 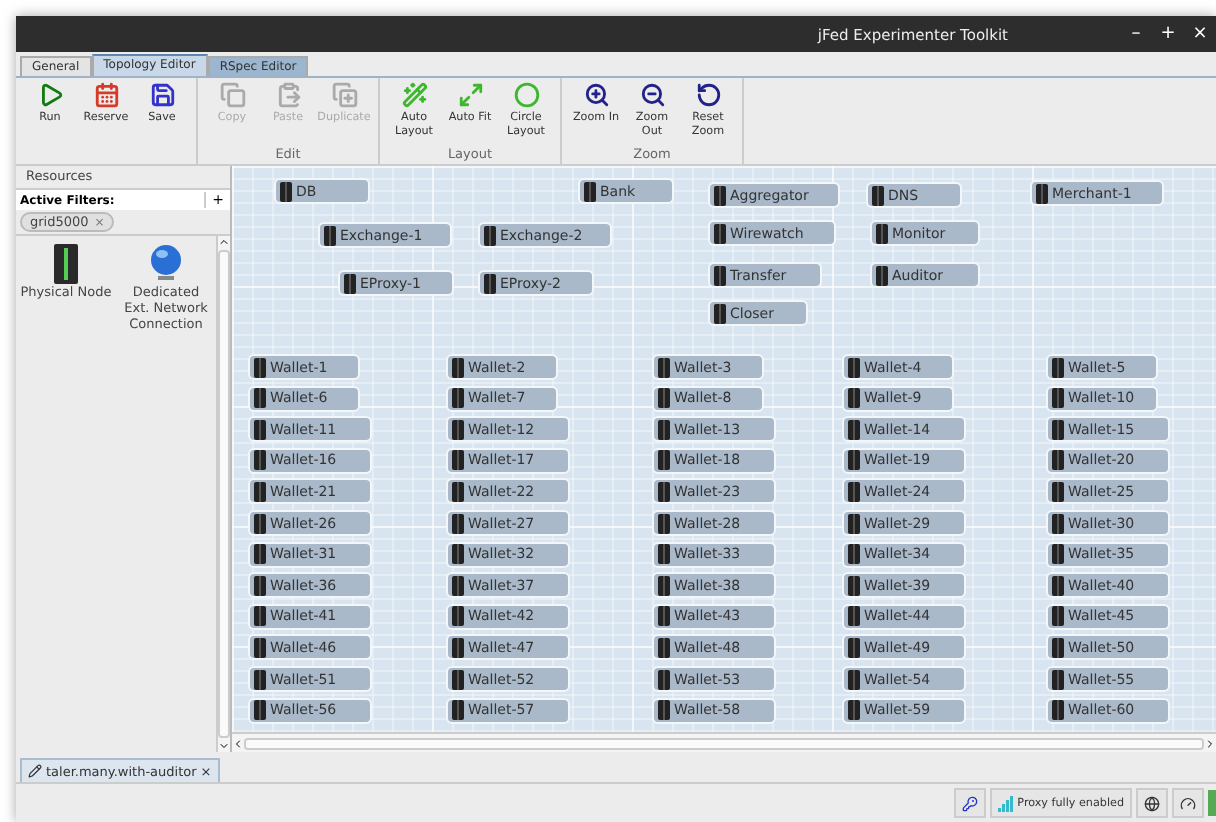 I want to click on edit-icon, so click(x=35, y=771).